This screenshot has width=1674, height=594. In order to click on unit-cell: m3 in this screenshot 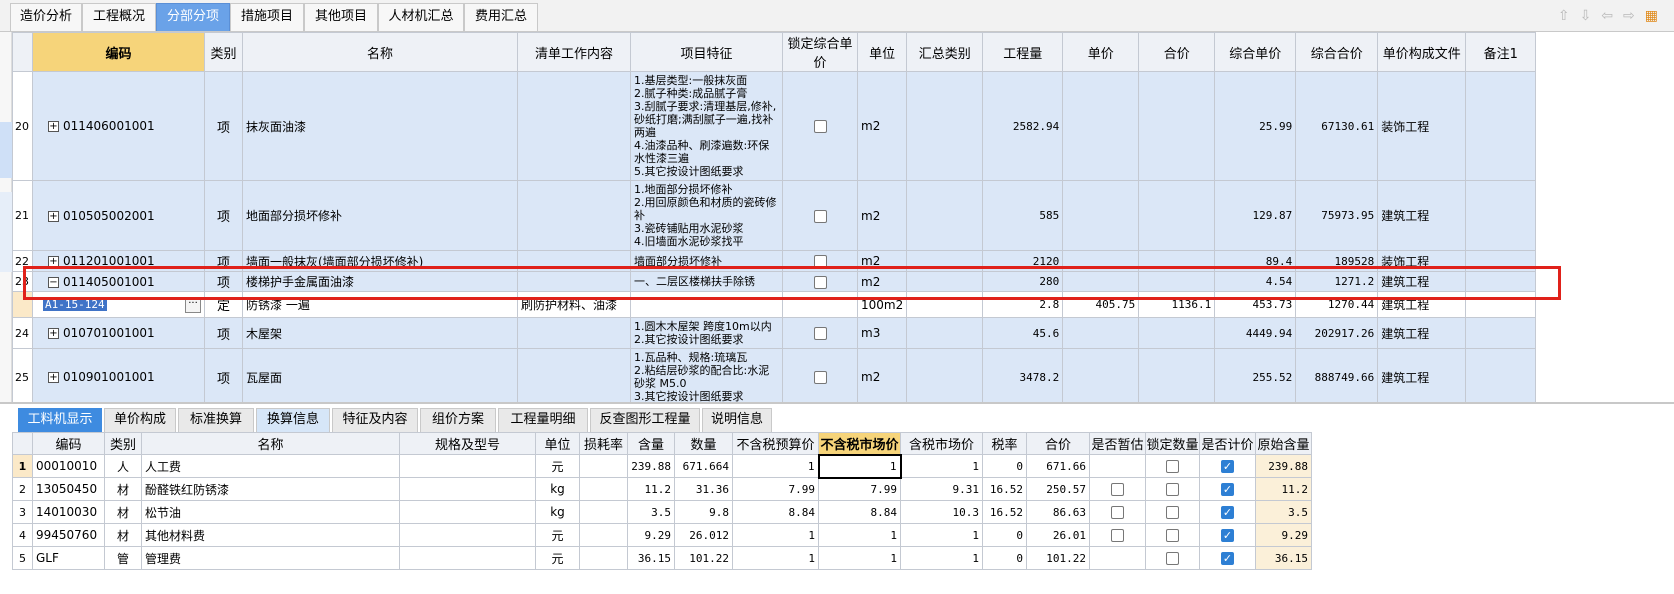, I will do `click(882, 333)`.